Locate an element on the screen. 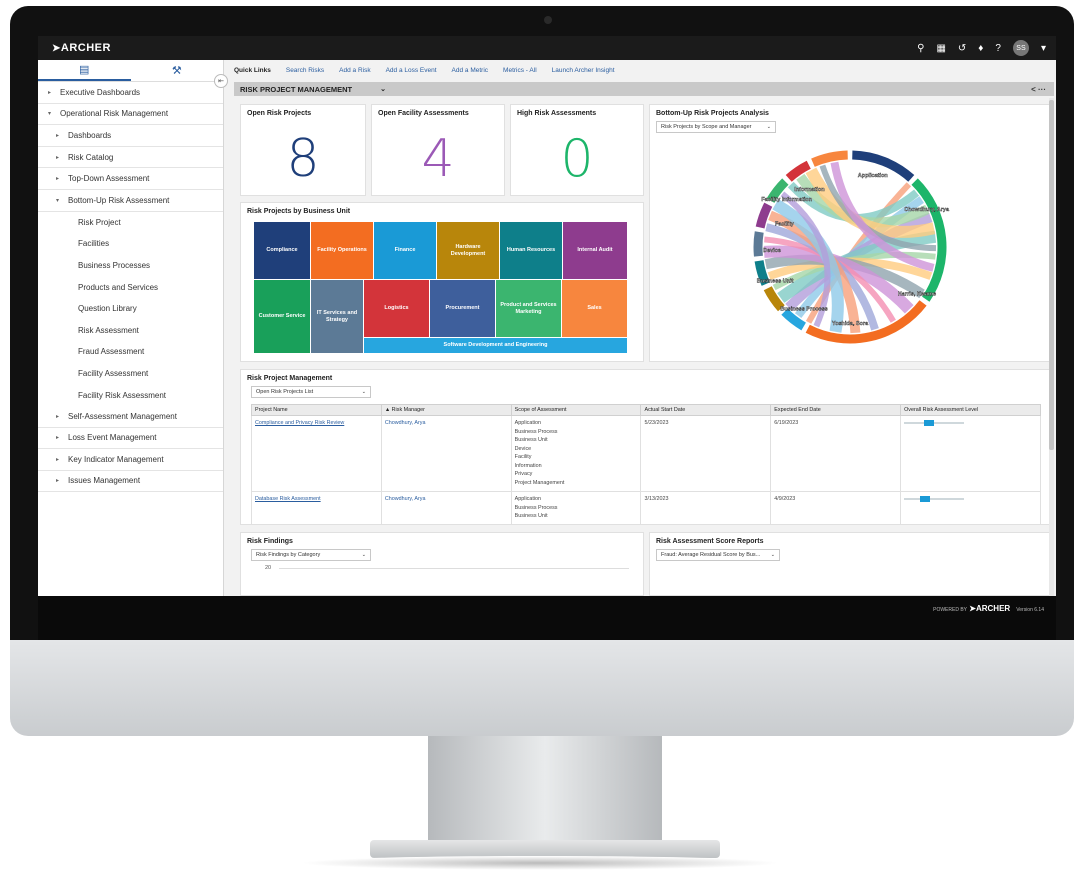  sidebar-item-label: Question Library is located at coordinates (107, 309).